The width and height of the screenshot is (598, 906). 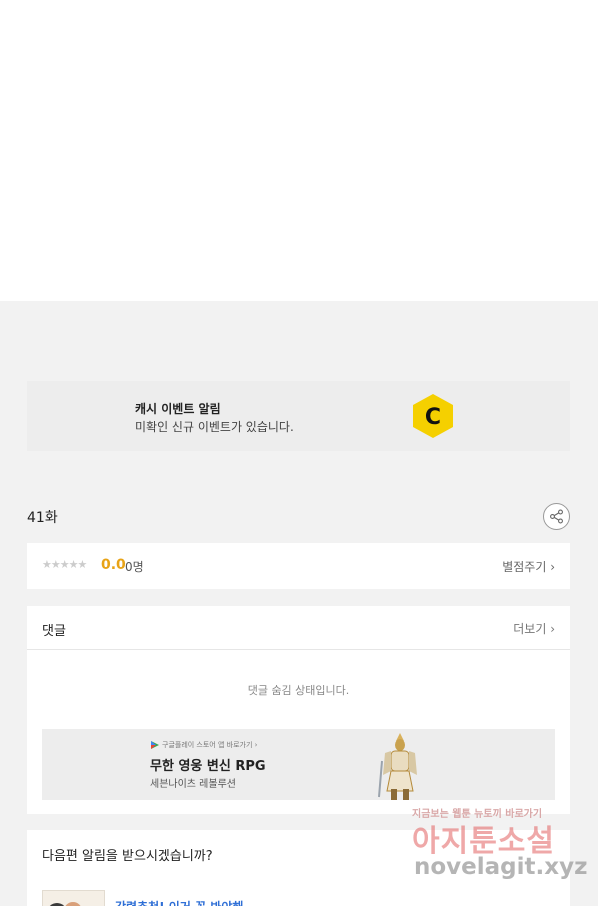 I want to click on recommend-thumbnail, so click(x=73, y=898).